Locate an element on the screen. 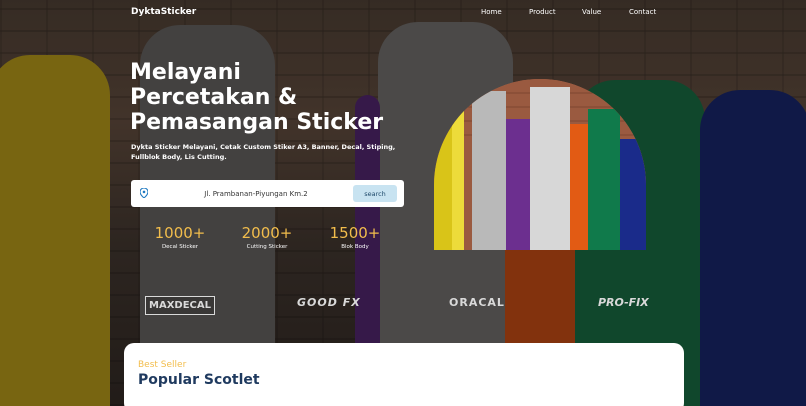  best-seller-section: Best Seller Popular Scotlet is located at coordinates (404, 374).